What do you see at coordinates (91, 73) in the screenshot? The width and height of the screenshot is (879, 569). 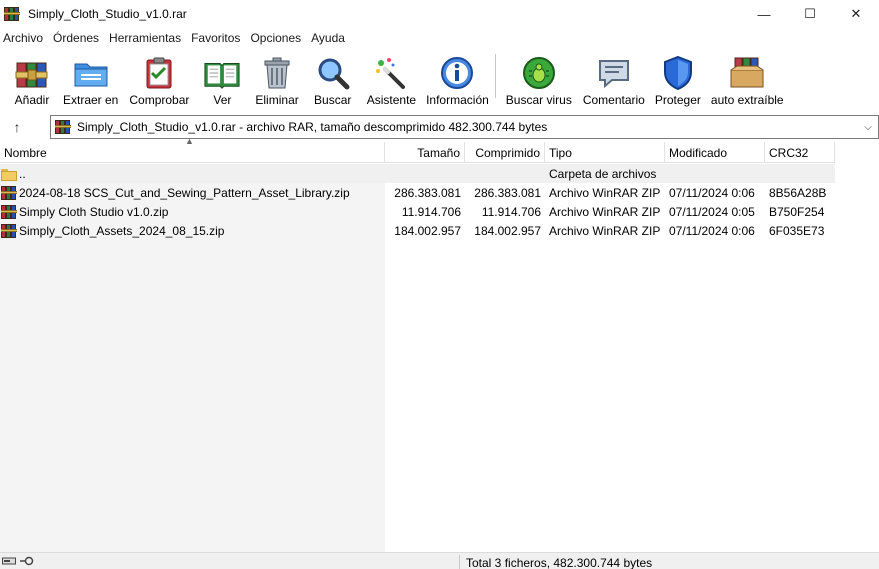 I see `extract-folder-icon` at bounding box center [91, 73].